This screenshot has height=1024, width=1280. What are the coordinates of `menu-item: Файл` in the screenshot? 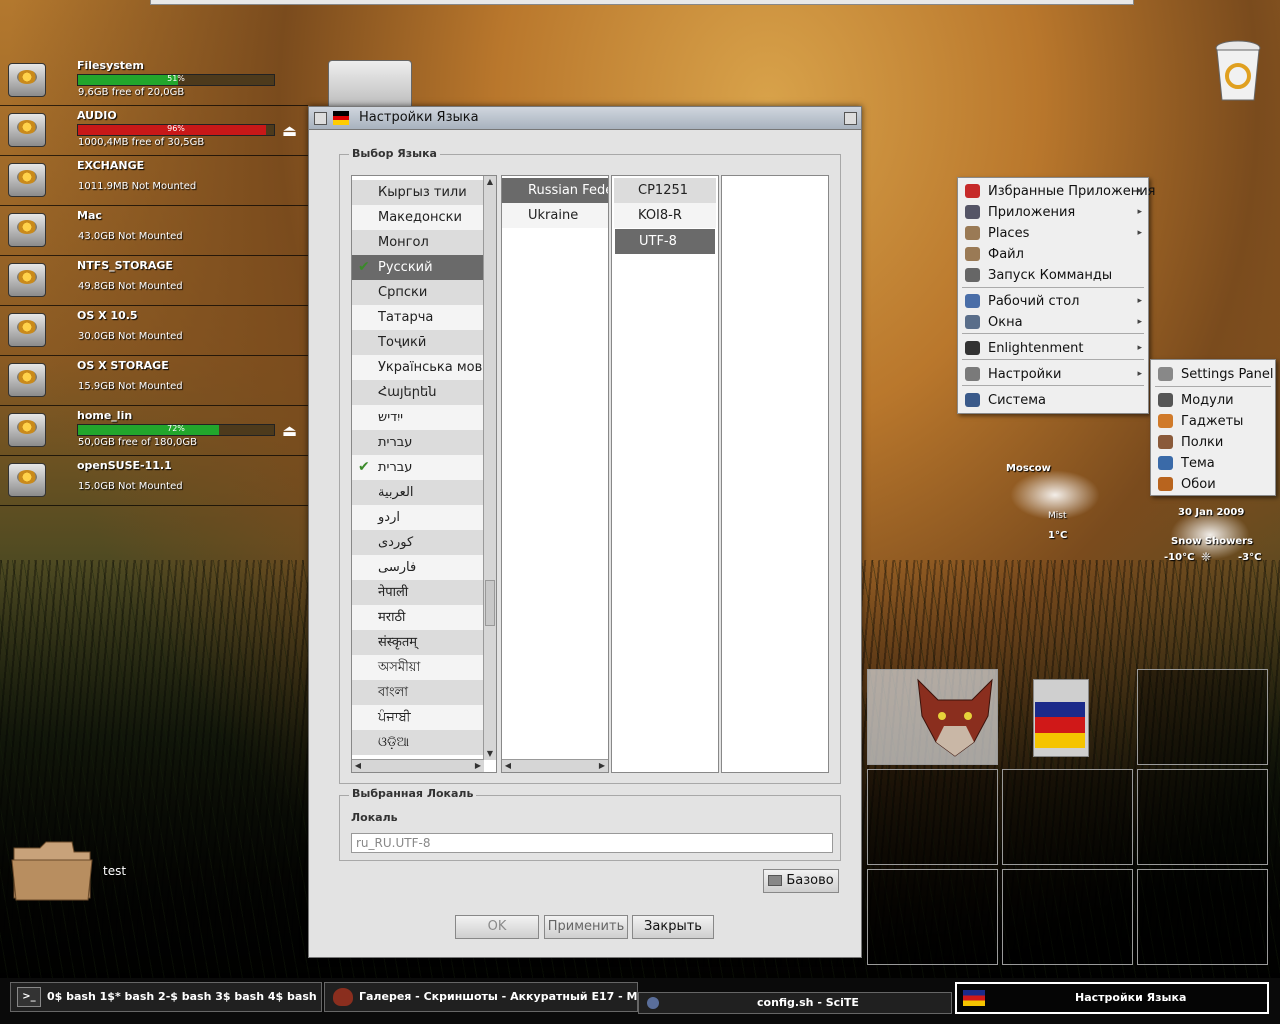 It's located at (1053, 254).